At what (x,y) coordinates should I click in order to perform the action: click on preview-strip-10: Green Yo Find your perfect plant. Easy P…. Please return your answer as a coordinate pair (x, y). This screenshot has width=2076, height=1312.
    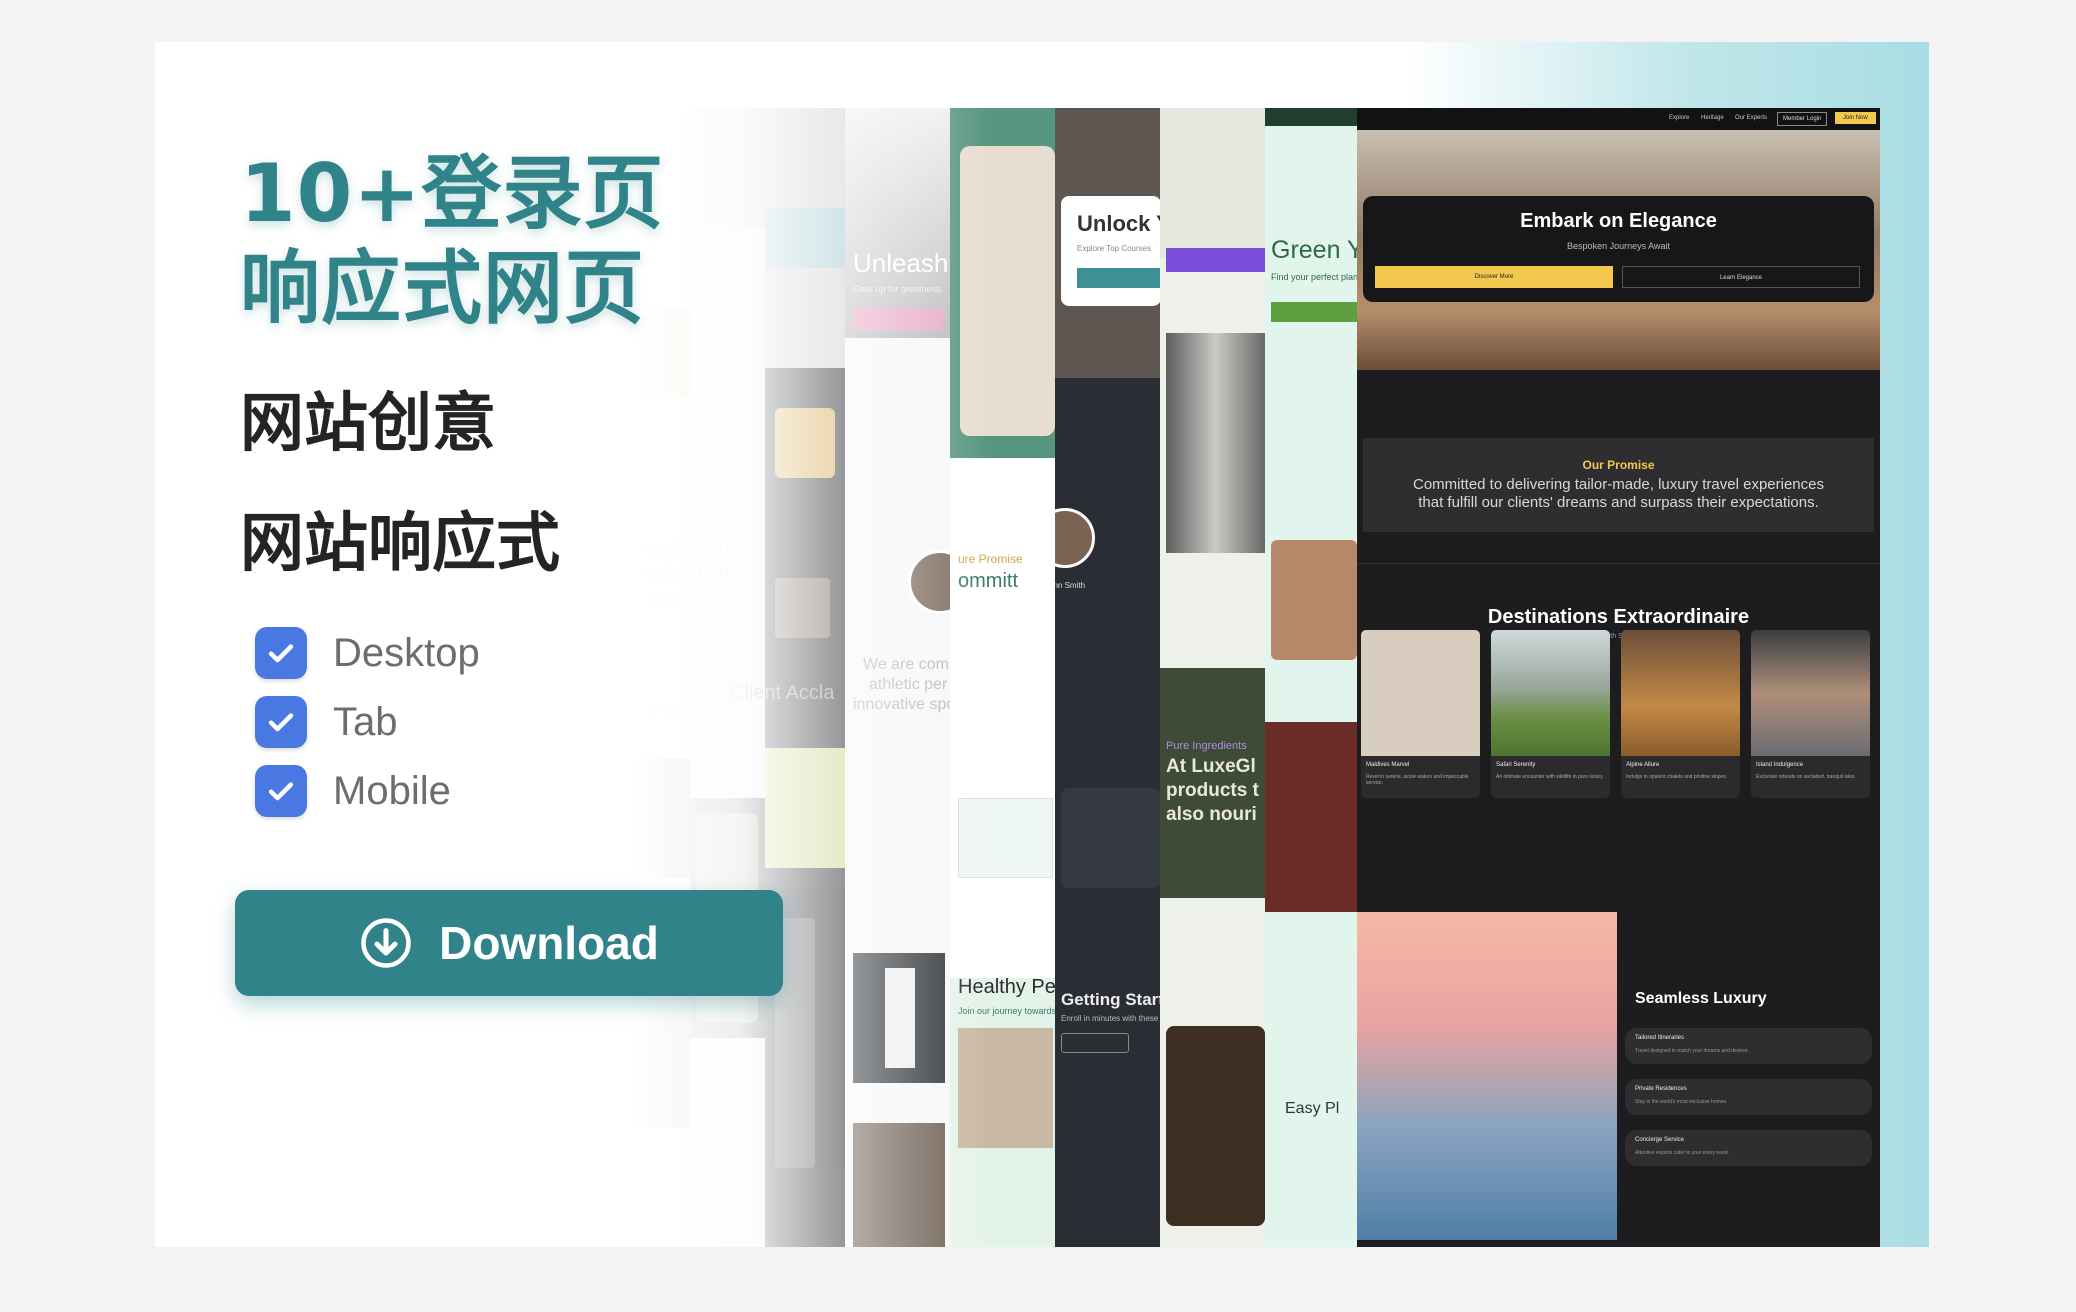
    Looking at the image, I should click on (1311, 677).